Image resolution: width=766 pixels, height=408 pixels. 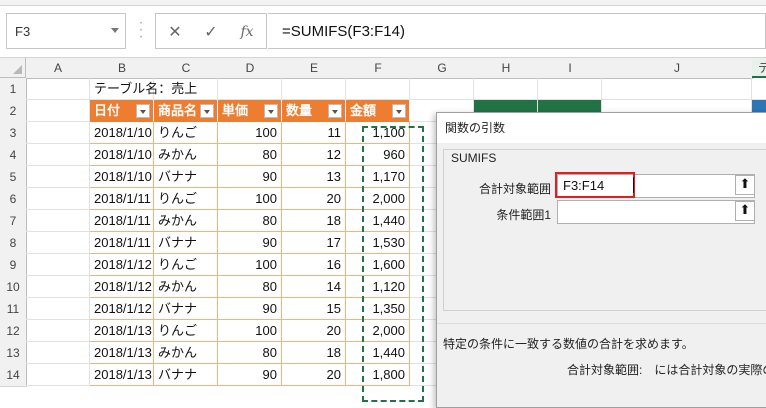 I want to click on table-header-cell: 数量, so click(x=314, y=111).